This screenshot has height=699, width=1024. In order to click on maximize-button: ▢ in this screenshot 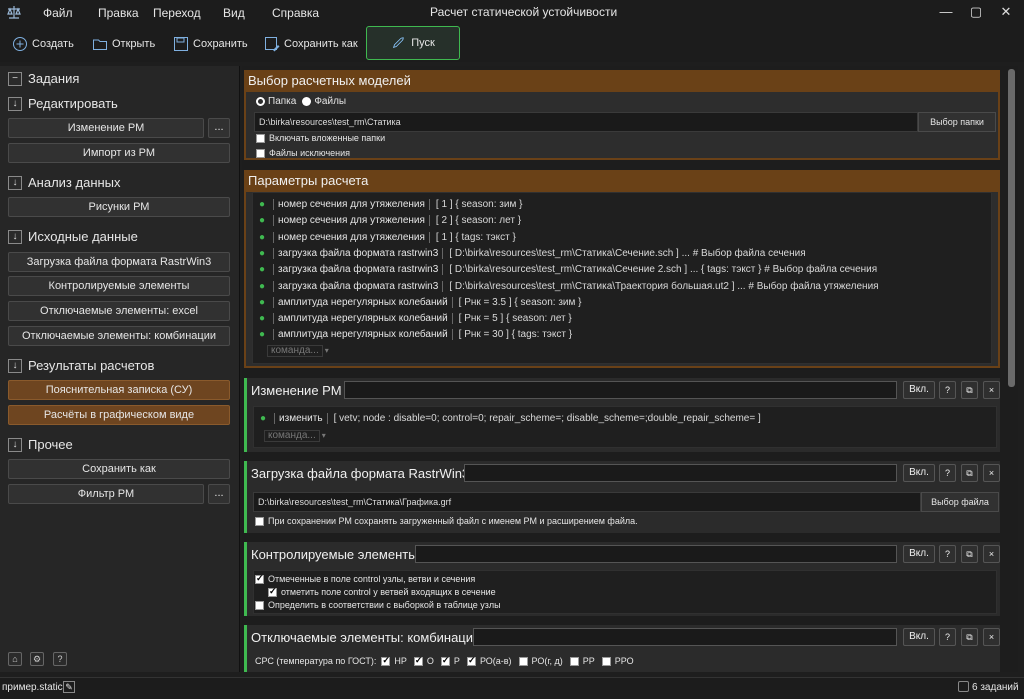, I will do `click(976, 12)`.